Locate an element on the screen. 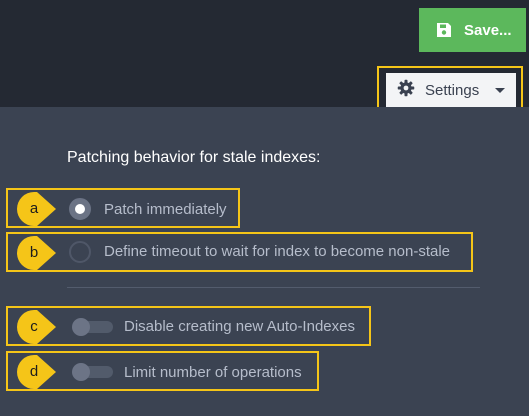 The width and height of the screenshot is (529, 416). caret-down-icon is located at coordinates (500, 90).